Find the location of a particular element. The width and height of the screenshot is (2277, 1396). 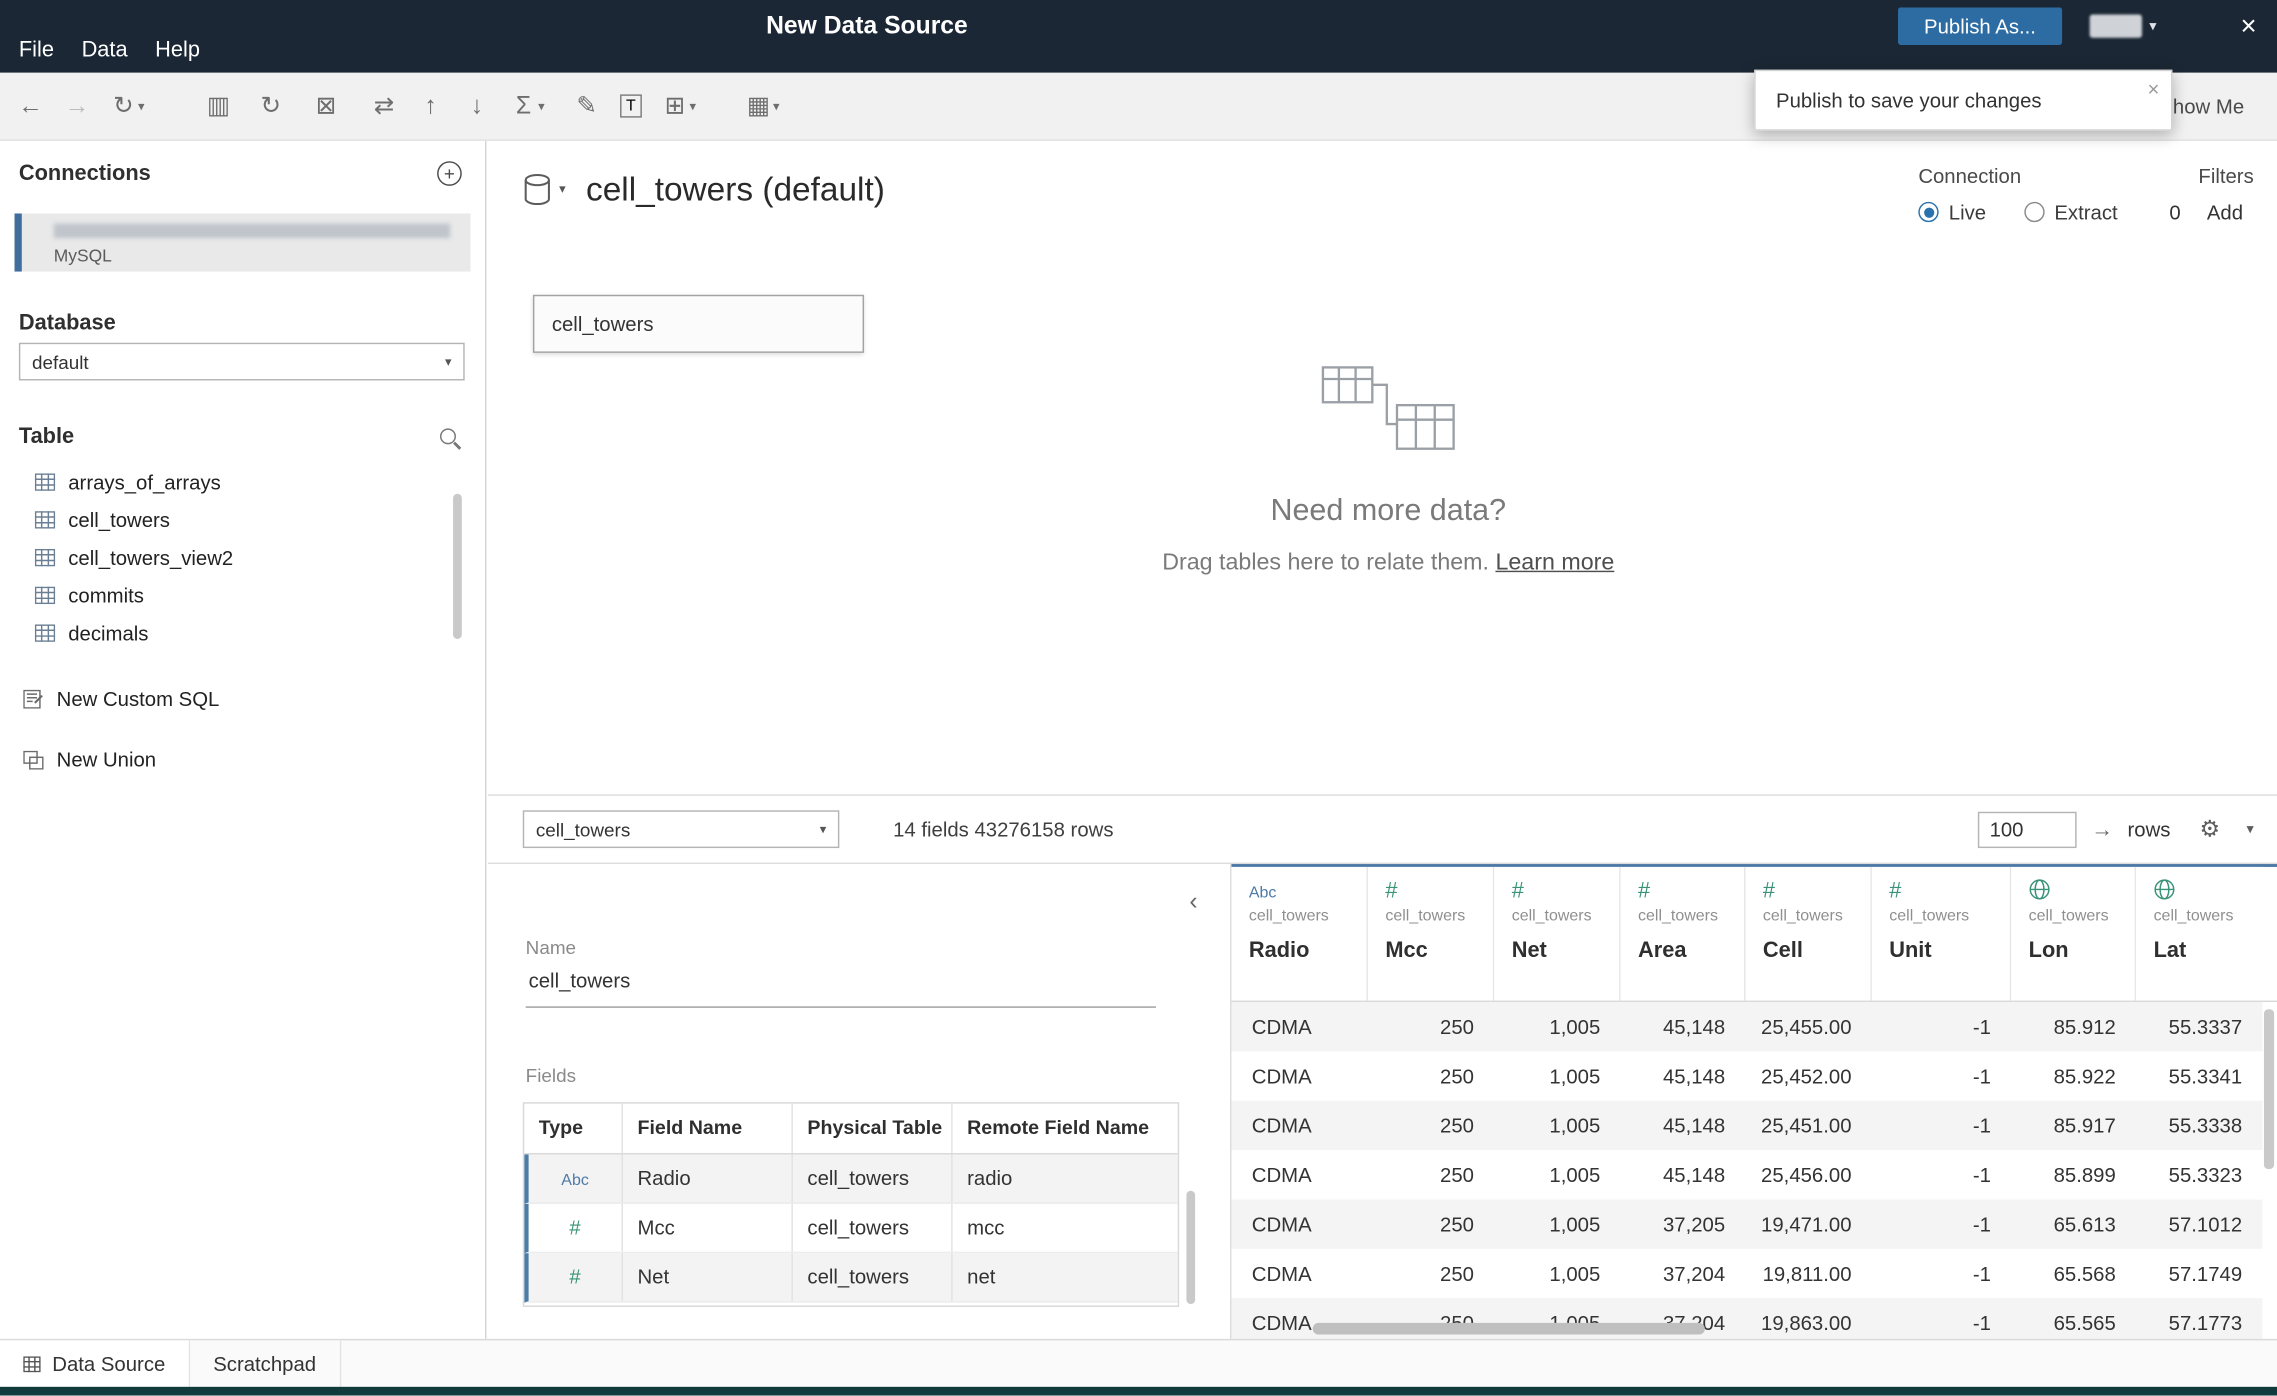

column-header: Abc # cell_towers Radio is located at coordinates (1299, 933).